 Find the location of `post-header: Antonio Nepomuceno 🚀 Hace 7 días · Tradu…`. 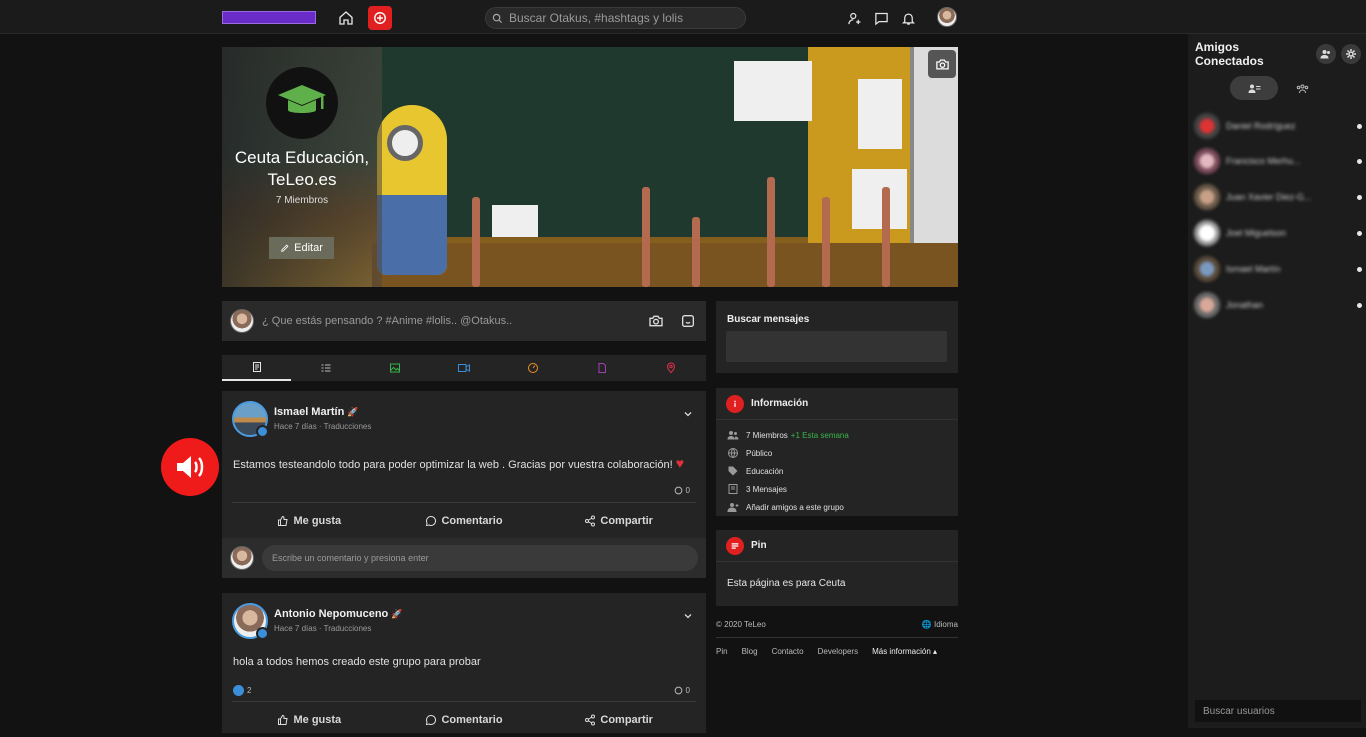

post-header: Antonio Nepomuceno 🚀 Hace 7 días · Tradu… is located at coordinates (317, 621).